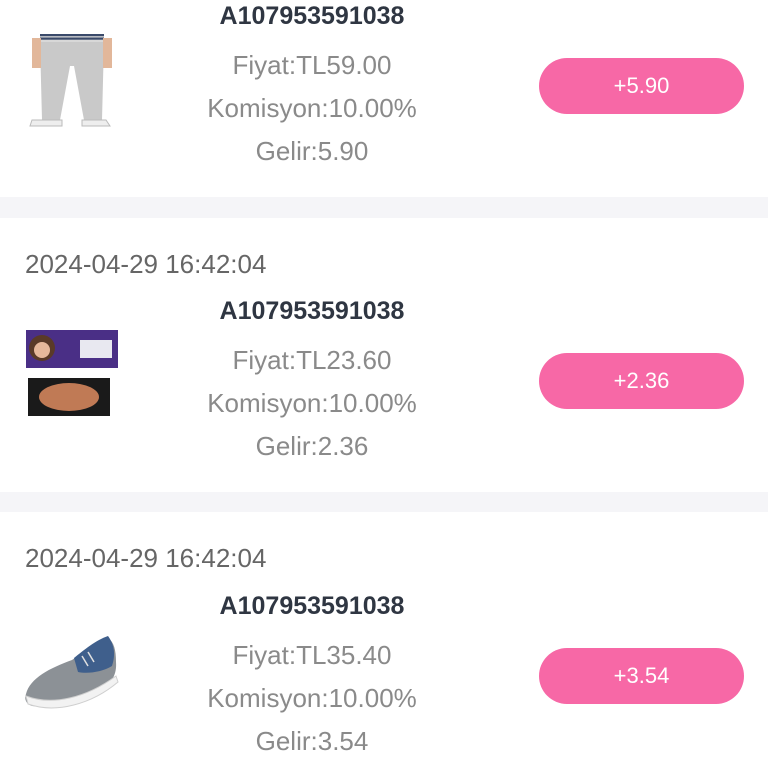 The image size is (768, 768). What do you see at coordinates (641, 86) in the screenshot?
I see `amount-button: +5.90` at bounding box center [641, 86].